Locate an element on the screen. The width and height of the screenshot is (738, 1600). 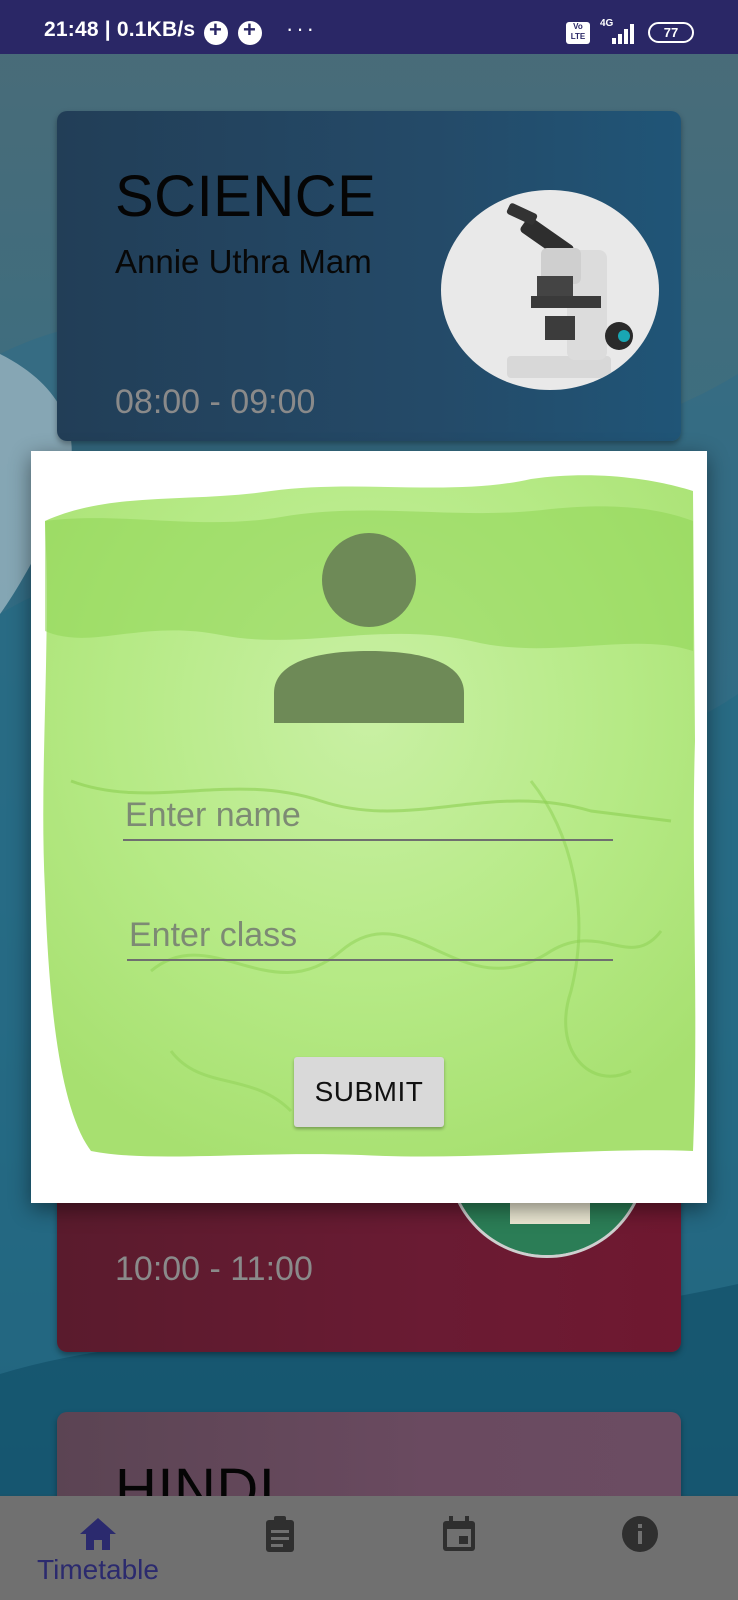
bottom-navigation: Timetable is located at coordinates (369, 1548).